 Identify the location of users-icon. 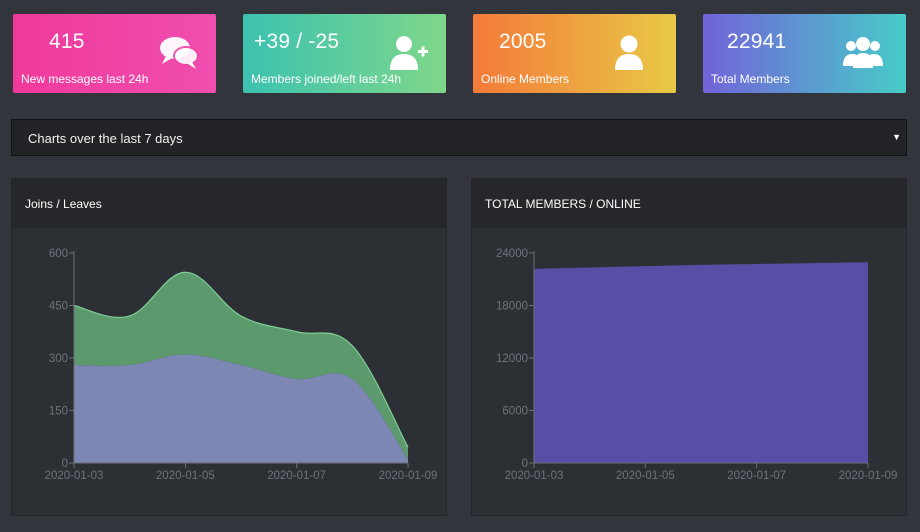
(863, 52).